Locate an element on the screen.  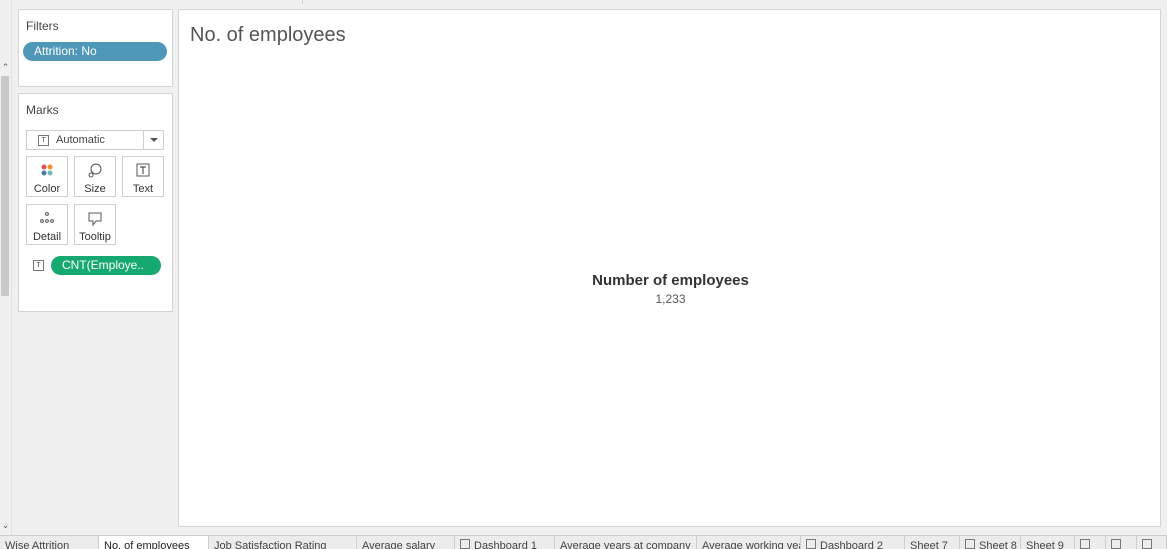
tooltip-label: Tooltip is located at coordinates (95, 237).